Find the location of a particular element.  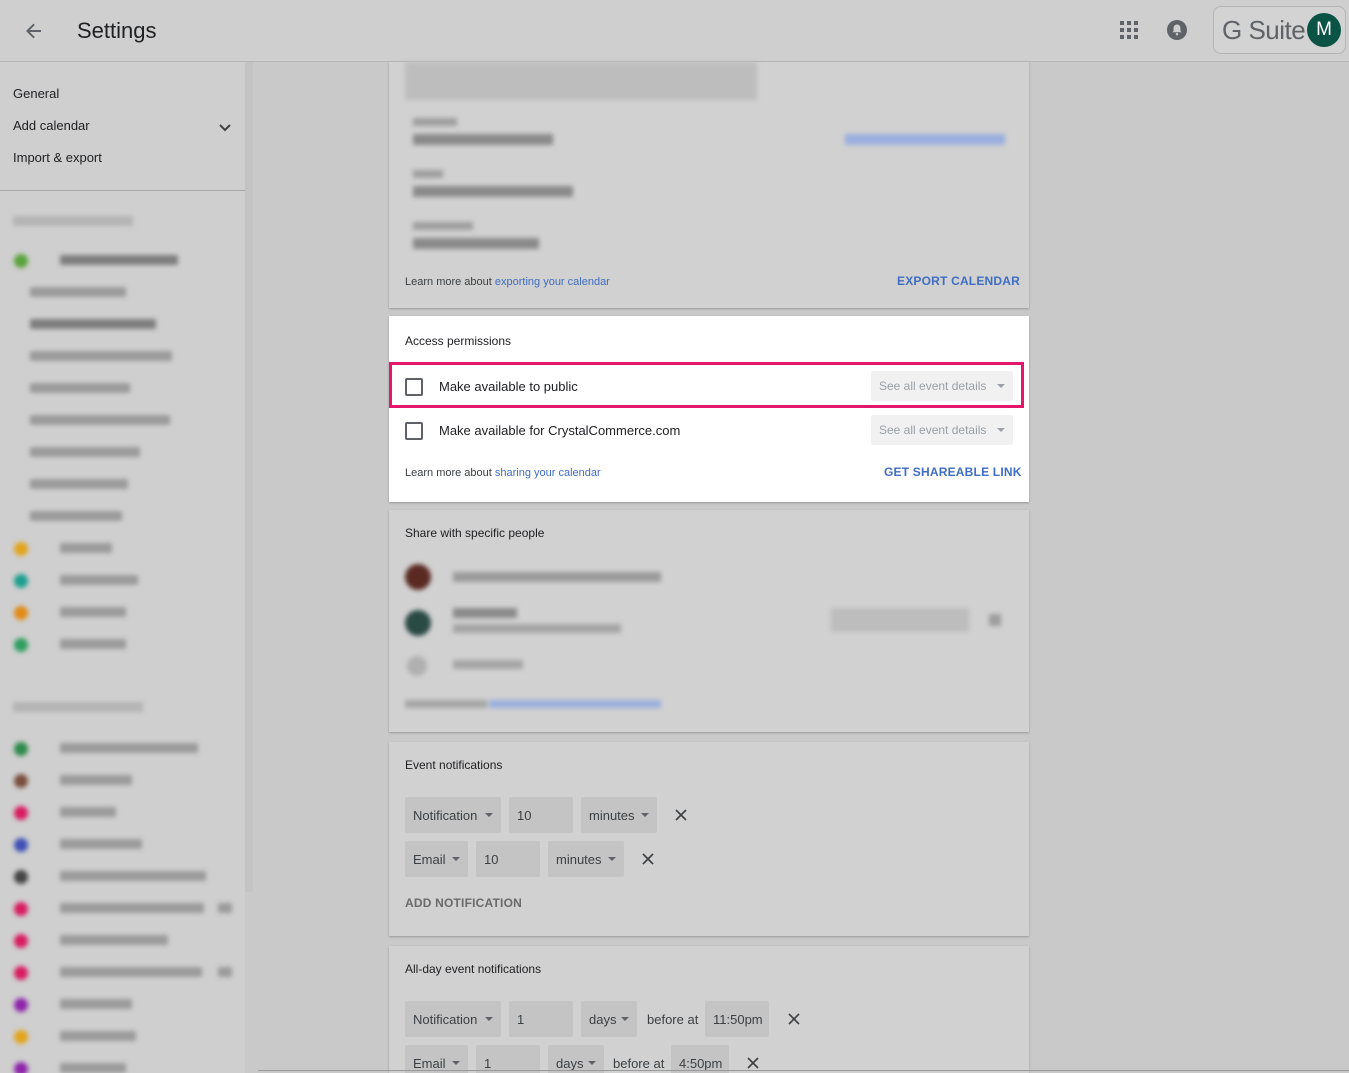

notification-type-select: Notification is located at coordinates (453, 815).